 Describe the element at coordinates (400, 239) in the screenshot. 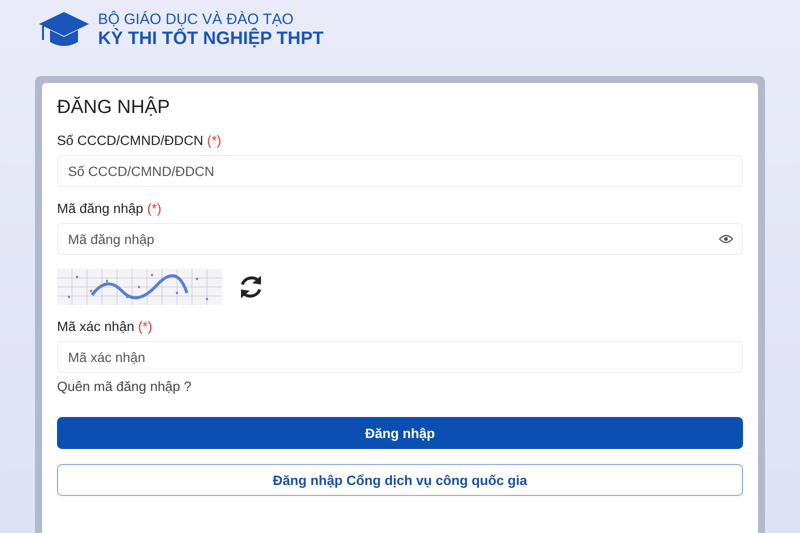

I see `input-field: Mã đăng nhập` at that location.